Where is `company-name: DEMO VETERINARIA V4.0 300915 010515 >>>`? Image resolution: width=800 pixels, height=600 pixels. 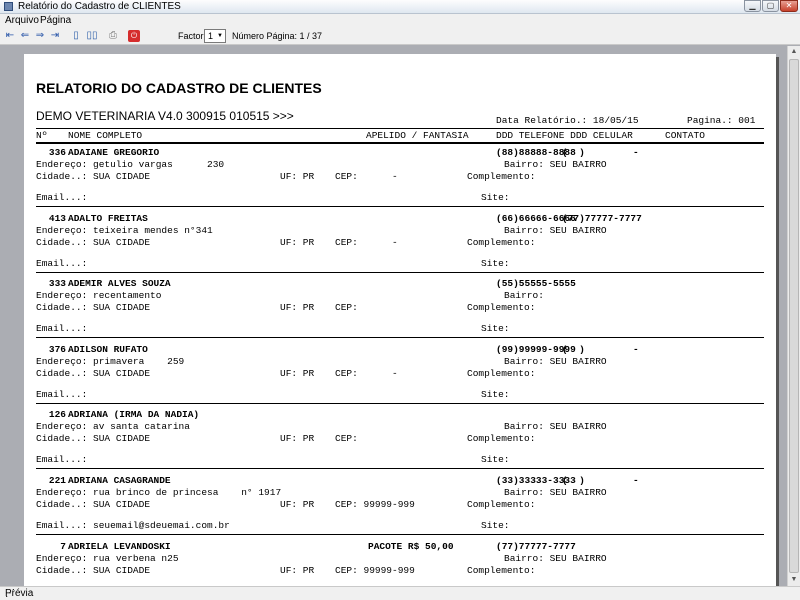 company-name: DEMO VETERINARIA V4.0 300915 010515 >>> is located at coordinates (165, 116).